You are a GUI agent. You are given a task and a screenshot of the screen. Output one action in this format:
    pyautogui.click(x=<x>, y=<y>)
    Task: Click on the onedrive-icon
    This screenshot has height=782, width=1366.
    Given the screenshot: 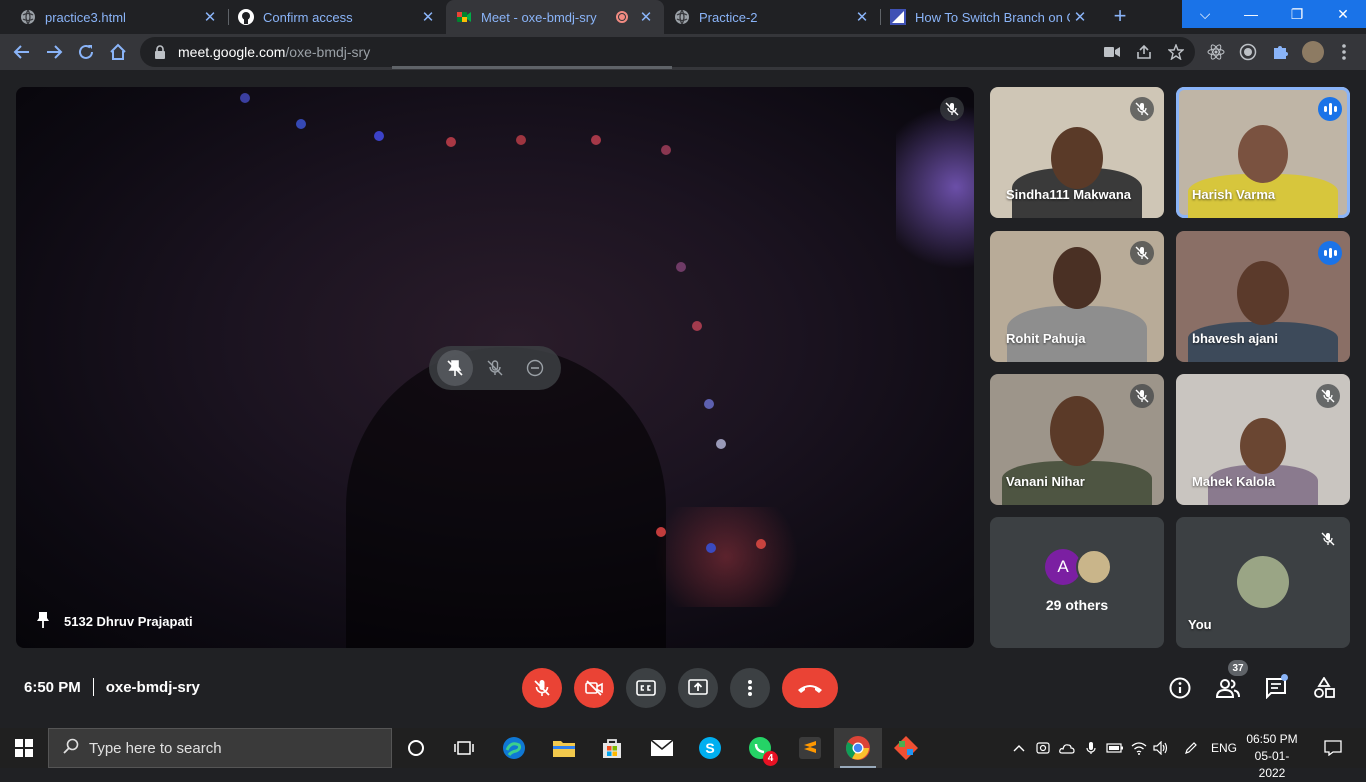 What is the action you would take?
    pyautogui.click(x=1067, y=748)
    